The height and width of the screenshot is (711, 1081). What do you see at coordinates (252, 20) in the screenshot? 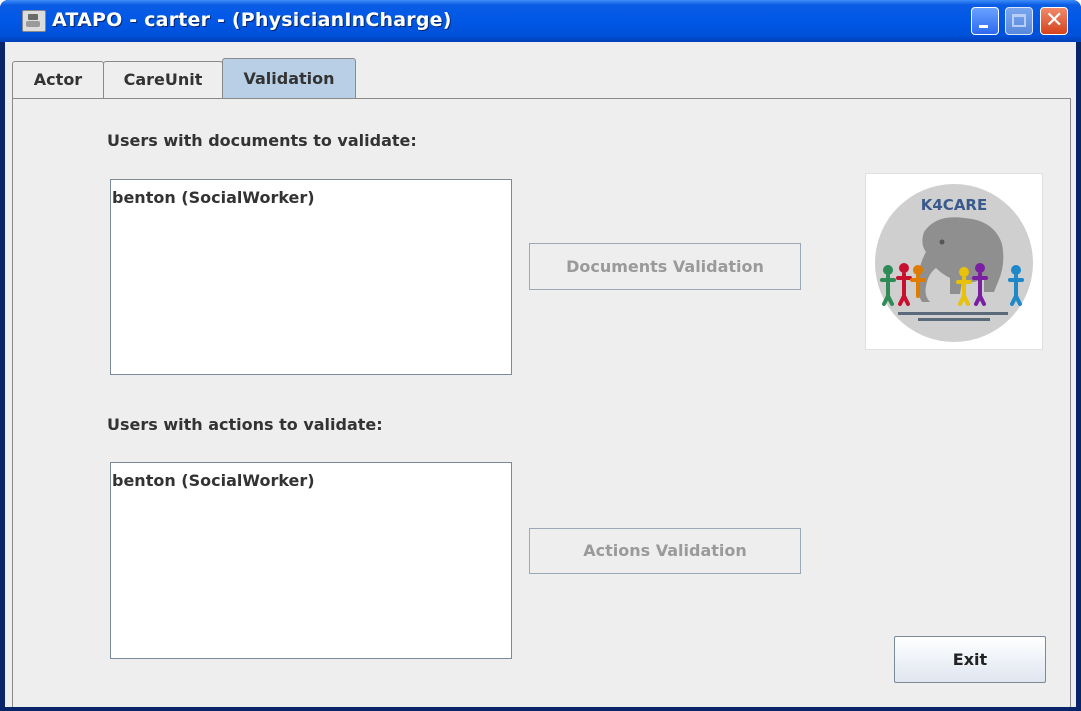
I see `window-title: ATAPO - carter - (PhysicianInCharge)` at bounding box center [252, 20].